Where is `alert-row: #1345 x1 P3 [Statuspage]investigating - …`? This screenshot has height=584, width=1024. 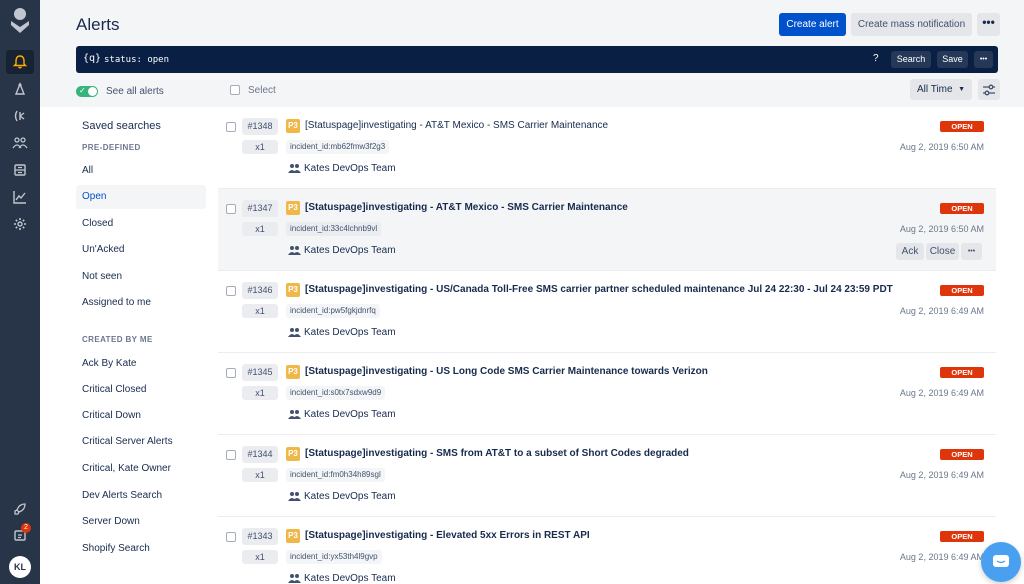 alert-row: #1345 x1 P3 [Statuspage]investigating - … is located at coordinates (607, 394).